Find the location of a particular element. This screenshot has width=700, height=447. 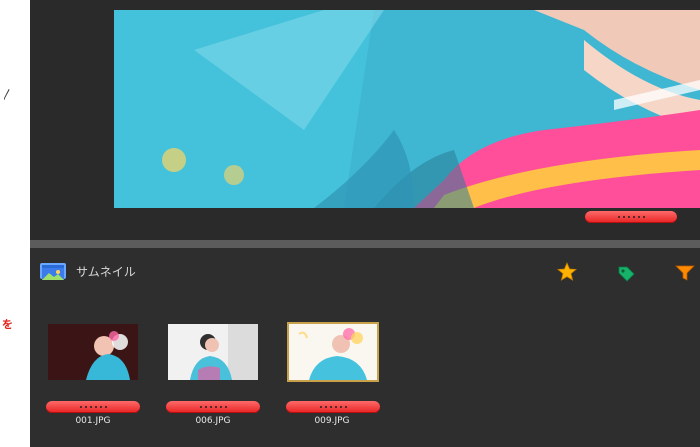

thumbnail-panel-header: サムネイル is located at coordinates (365, 270).